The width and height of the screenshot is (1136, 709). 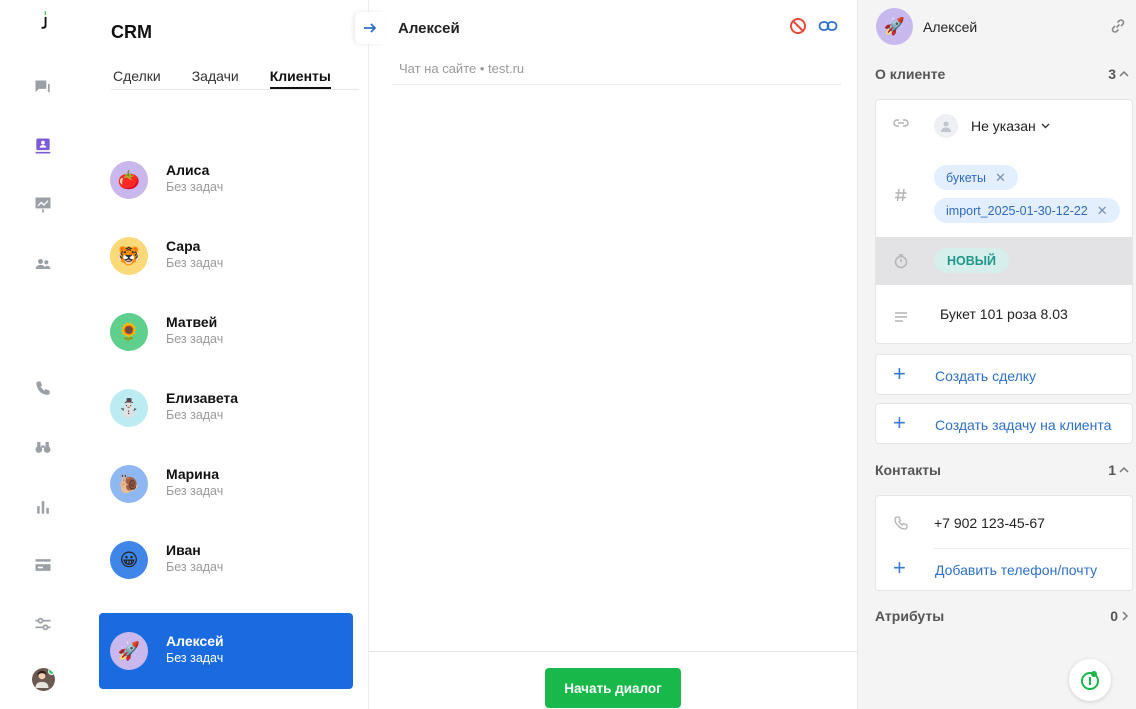 I want to click on phone-value: +7 902 123-45-67, so click(x=989, y=523).